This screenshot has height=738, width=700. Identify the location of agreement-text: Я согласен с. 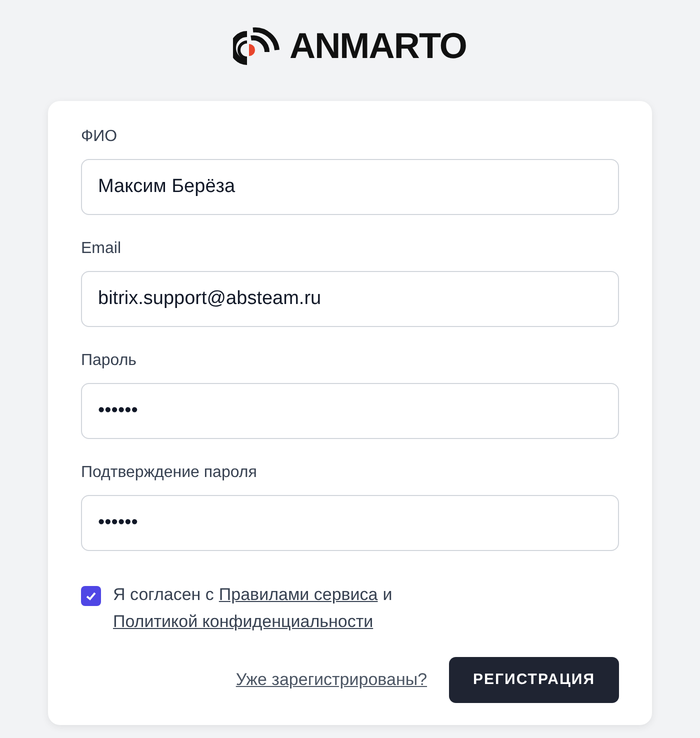
(163, 595).